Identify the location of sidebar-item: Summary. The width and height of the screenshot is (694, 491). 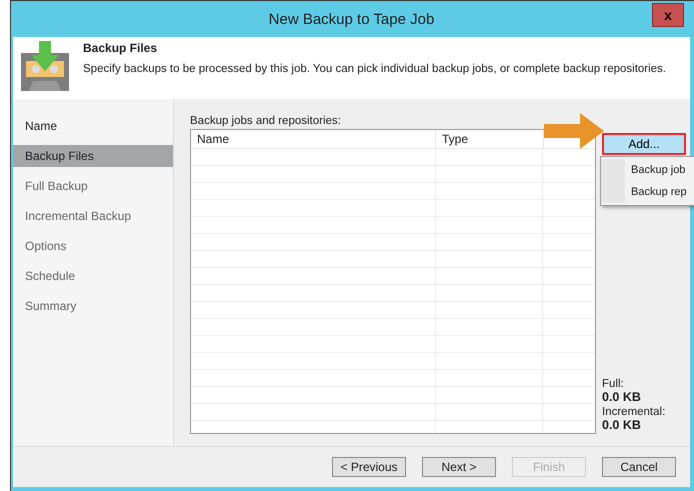
(93, 306).